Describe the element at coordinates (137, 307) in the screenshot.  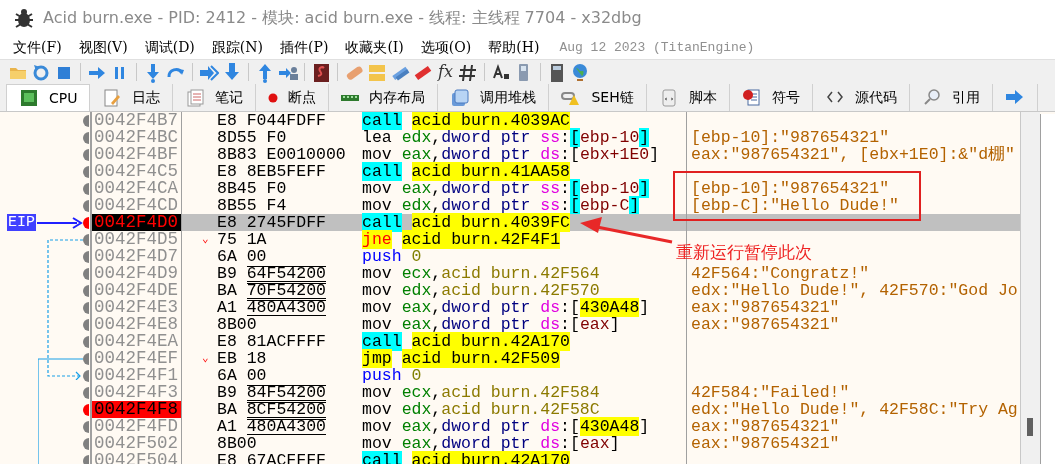
I see `address-cell: 0042F4E3` at that location.